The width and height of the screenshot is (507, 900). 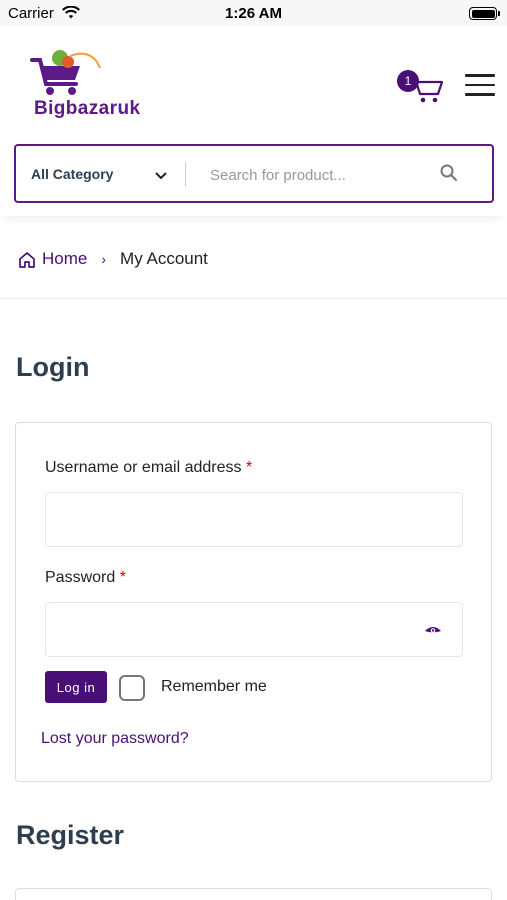 What do you see at coordinates (164, 258) in the screenshot?
I see `breadcrumb-current: My Account` at bounding box center [164, 258].